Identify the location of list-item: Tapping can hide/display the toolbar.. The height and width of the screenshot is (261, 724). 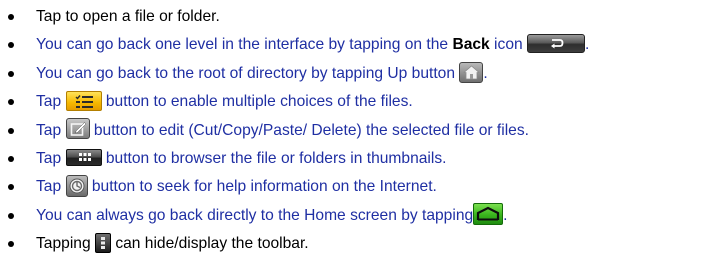
(362, 244).